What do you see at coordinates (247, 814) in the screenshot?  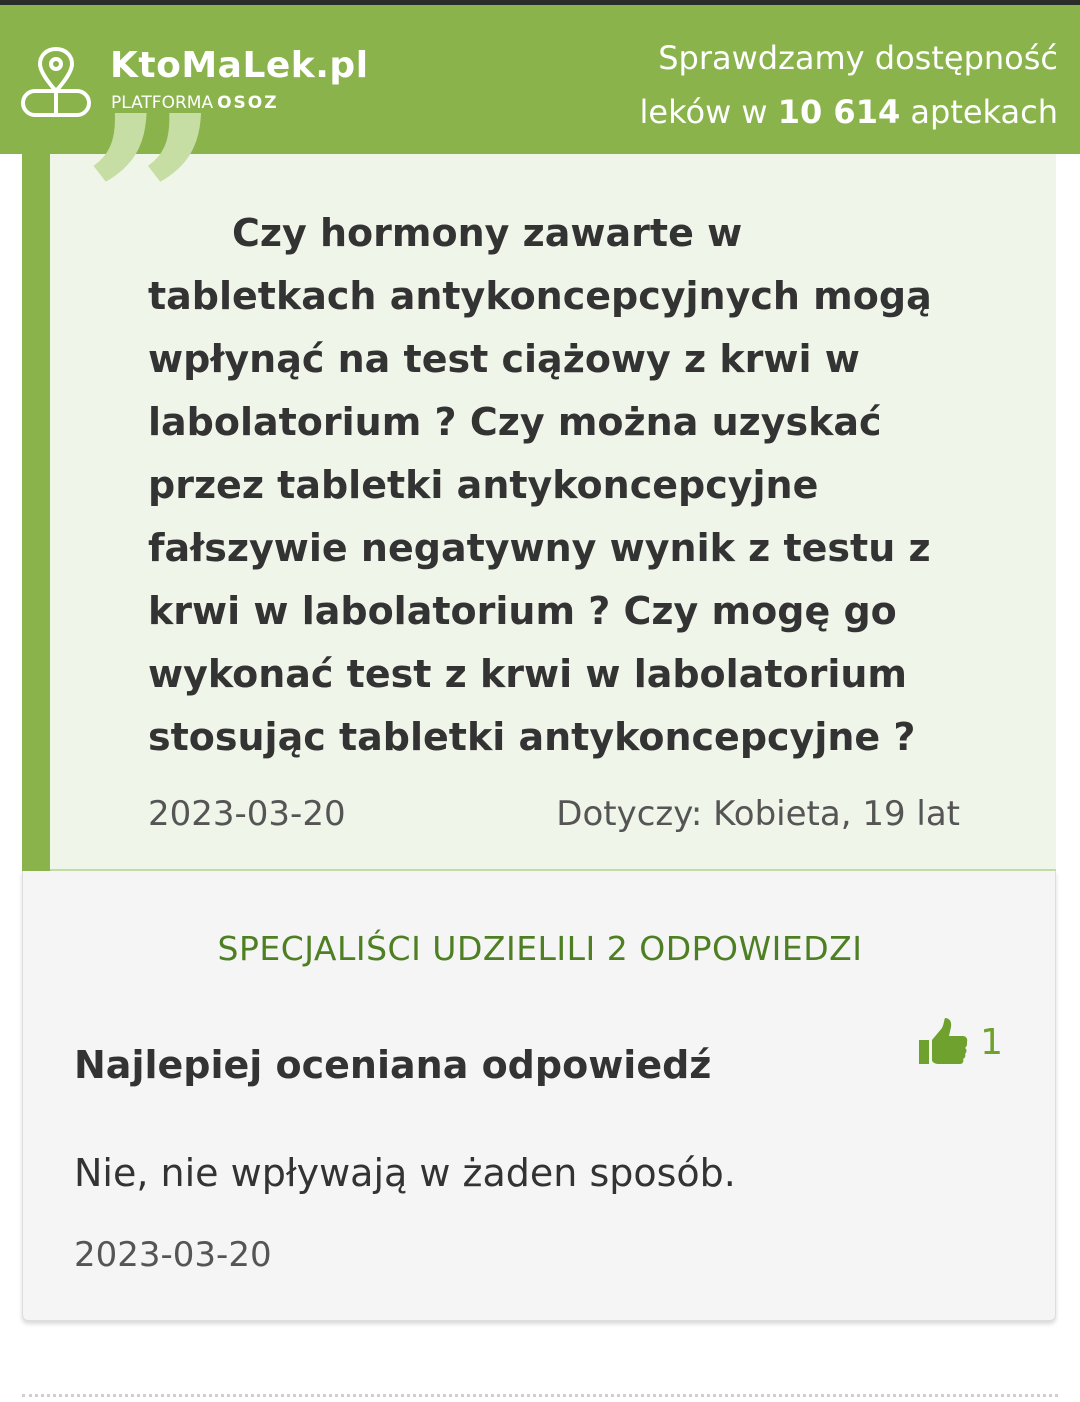 I see `question-date: 2023-03-20` at bounding box center [247, 814].